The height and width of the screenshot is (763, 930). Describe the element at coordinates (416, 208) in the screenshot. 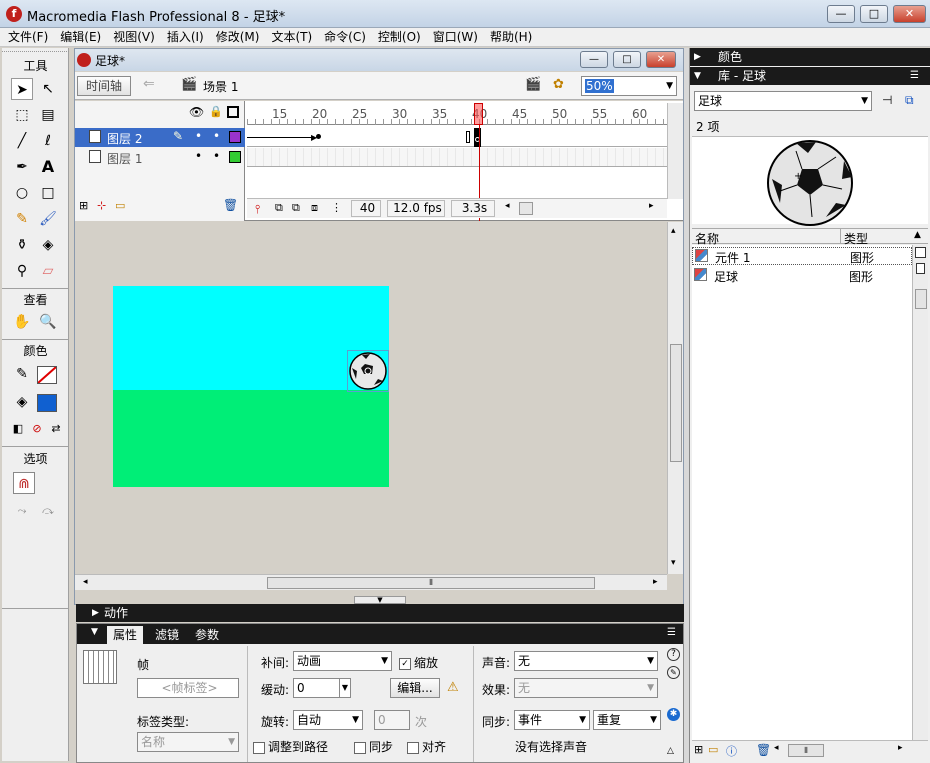

I see `frame-rate: 12.0 fps` at that location.